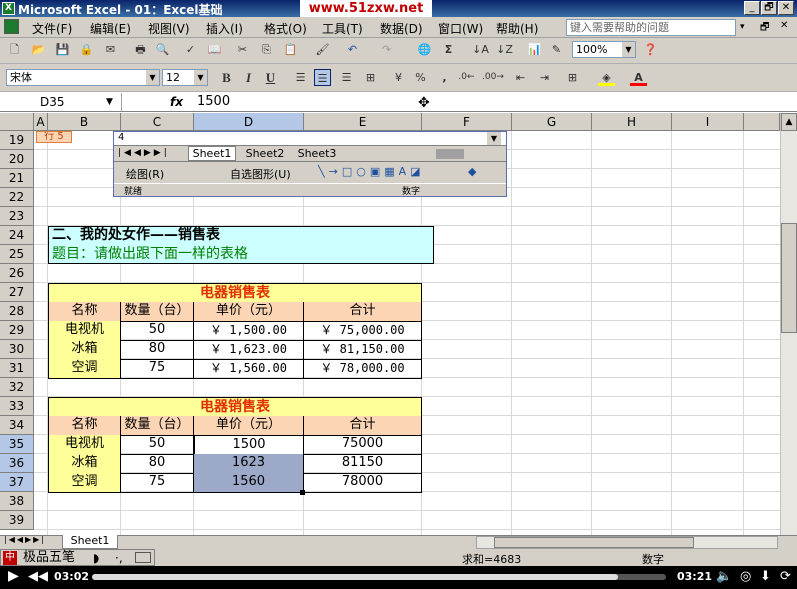 Image resolution: width=797 pixels, height=589 pixels. What do you see at coordinates (84, 483) in the screenshot?
I see `table2-cell: 空调` at bounding box center [84, 483].